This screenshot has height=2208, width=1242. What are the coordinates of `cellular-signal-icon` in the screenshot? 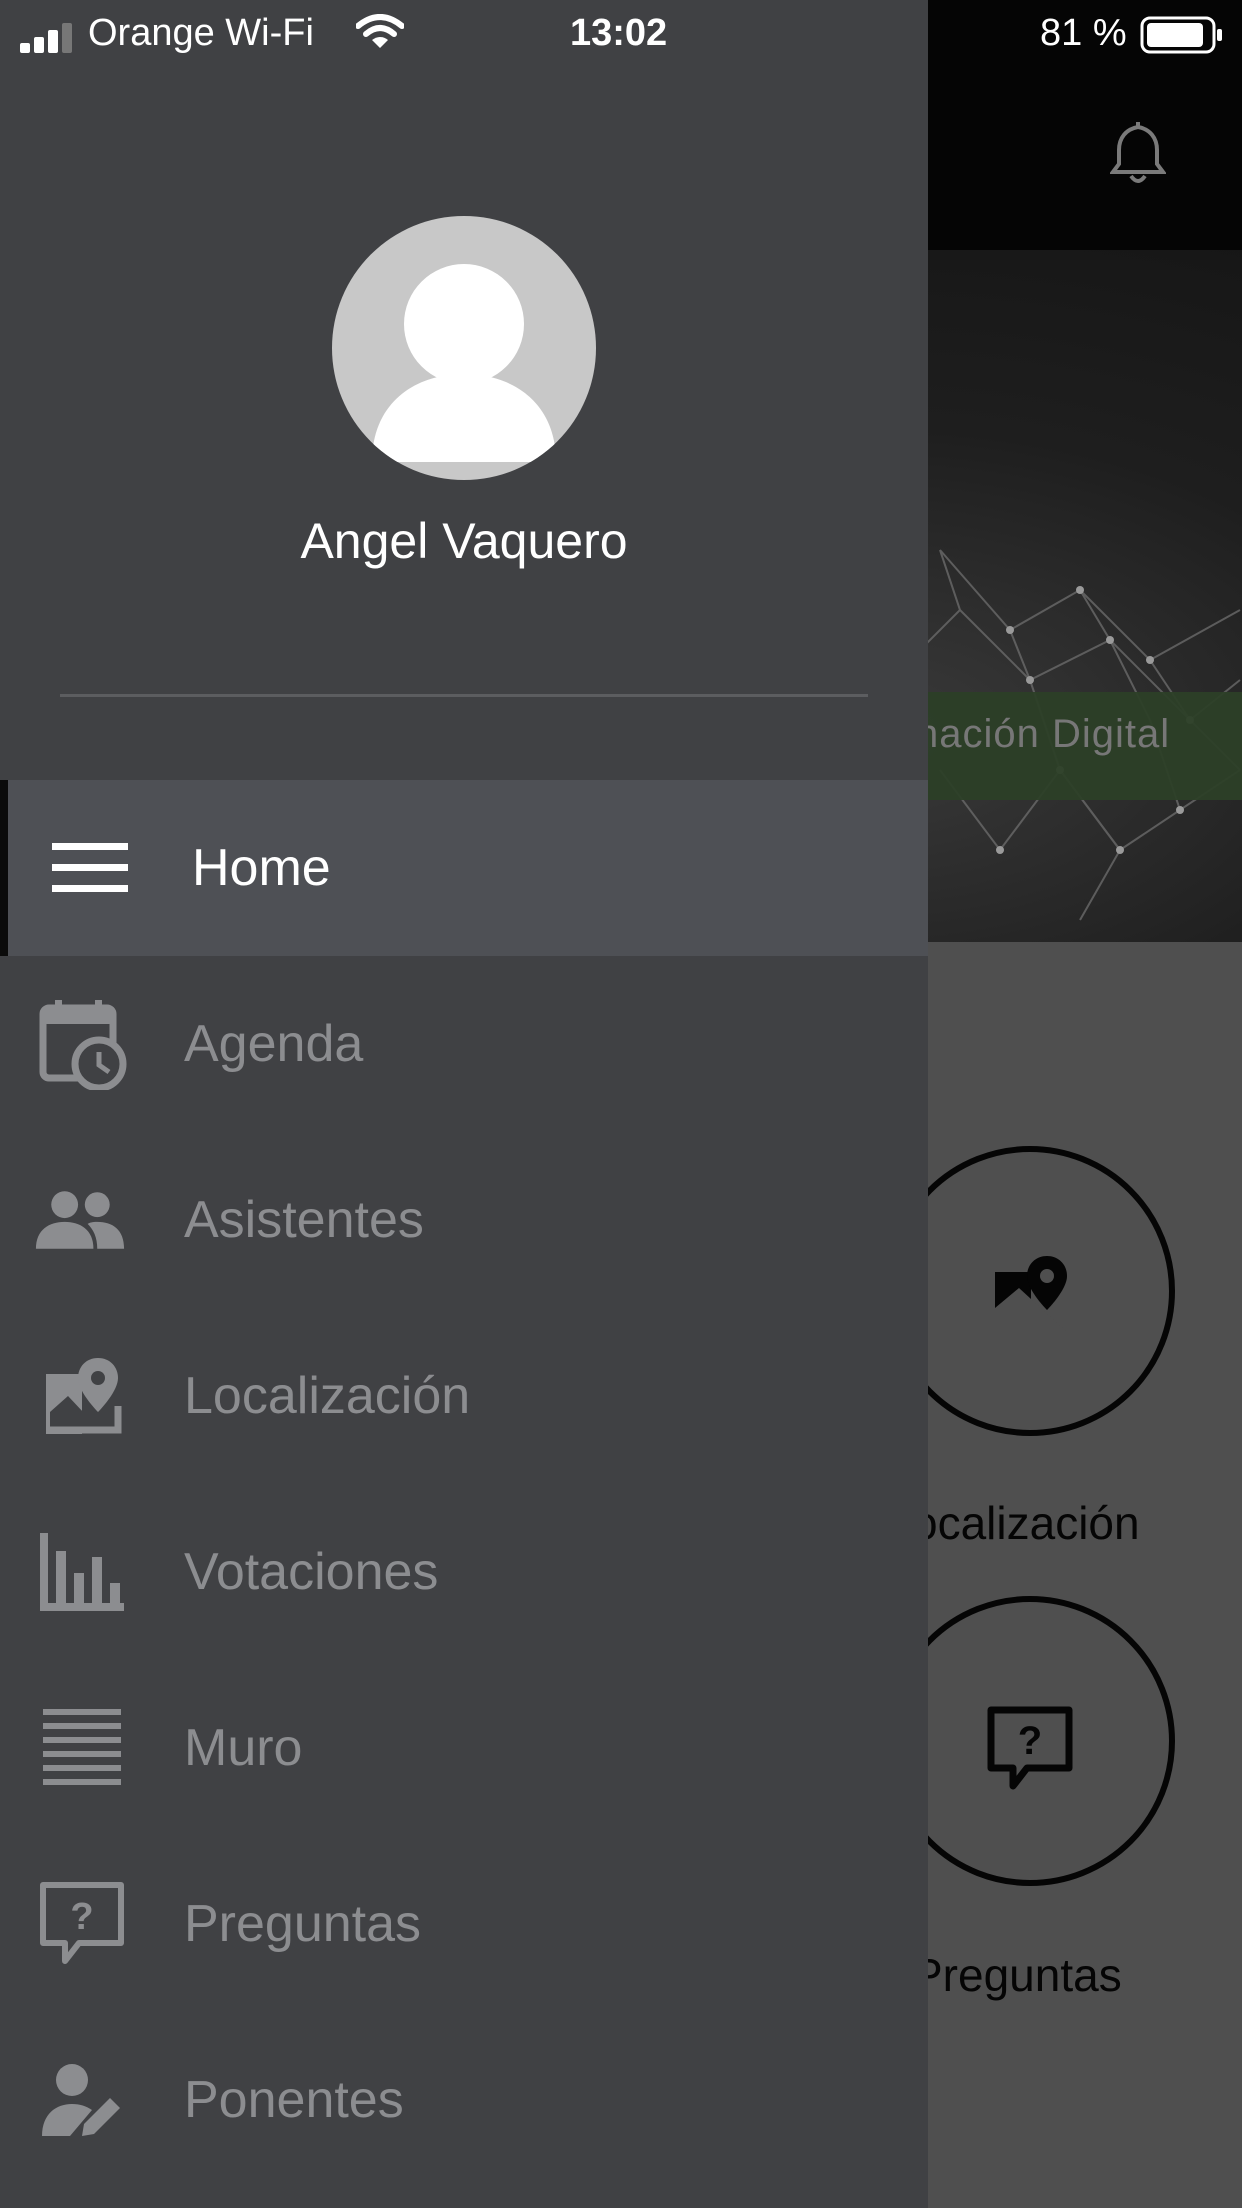 It's located at (48, 41).